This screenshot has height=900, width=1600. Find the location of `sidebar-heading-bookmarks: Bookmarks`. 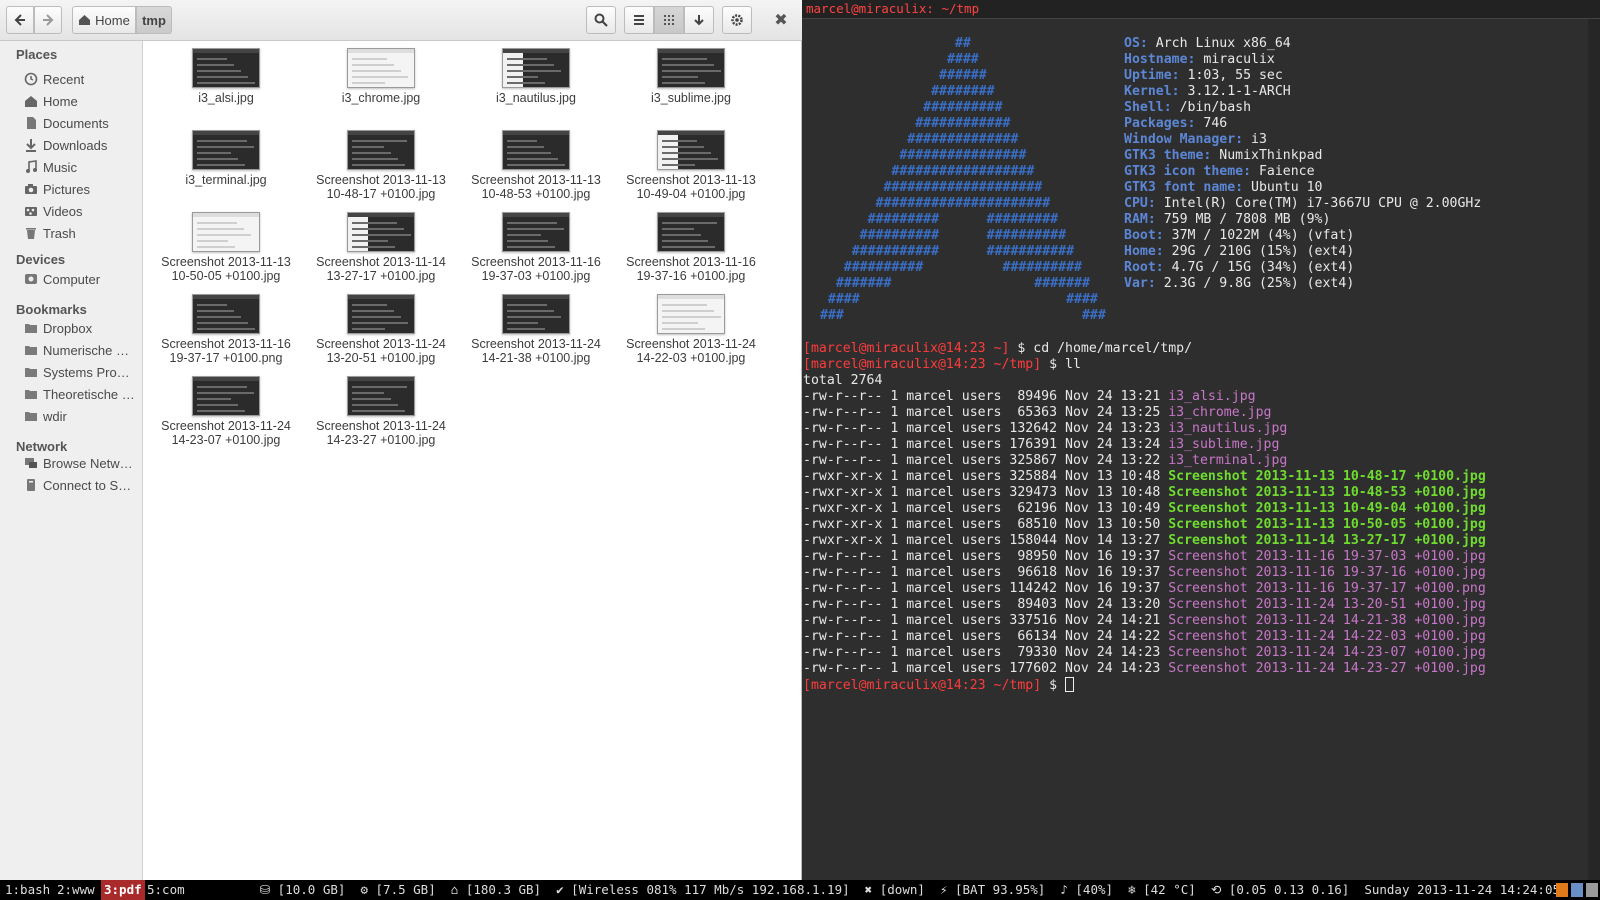

sidebar-heading-bookmarks: Bookmarks is located at coordinates (51, 309).